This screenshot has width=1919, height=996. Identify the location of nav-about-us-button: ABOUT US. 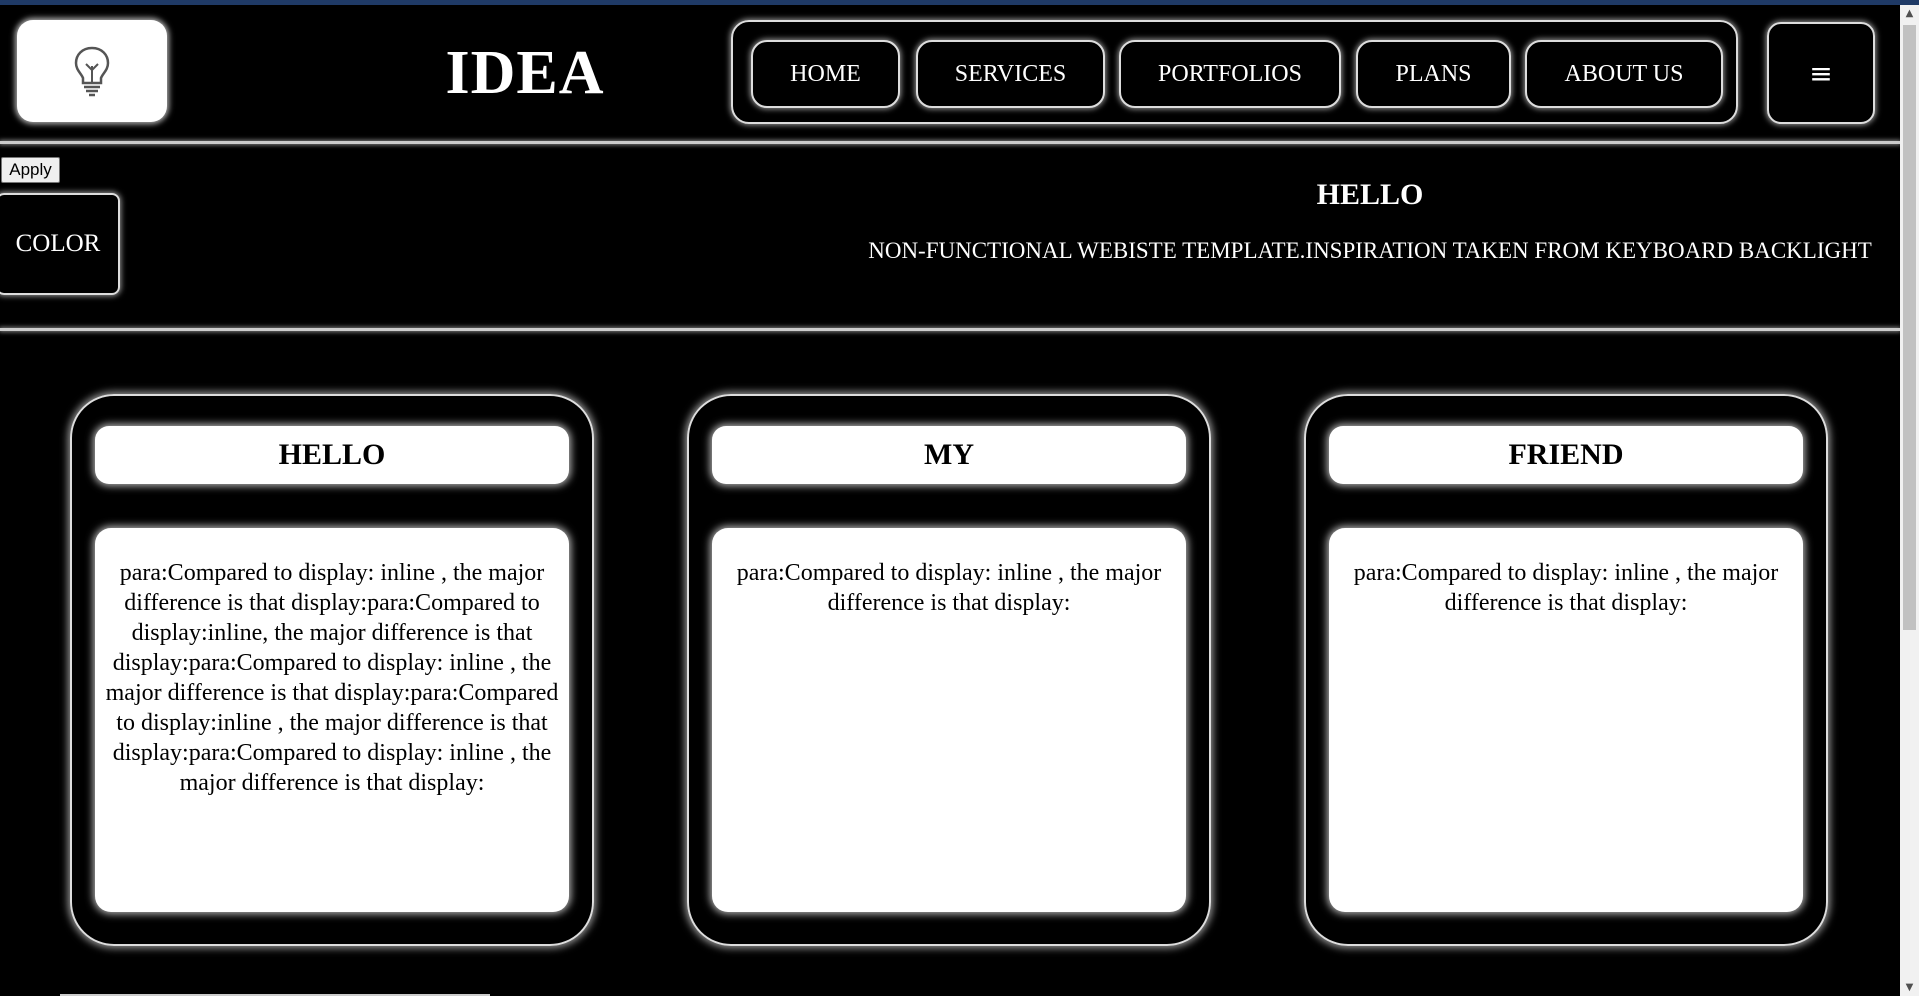
(1624, 74).